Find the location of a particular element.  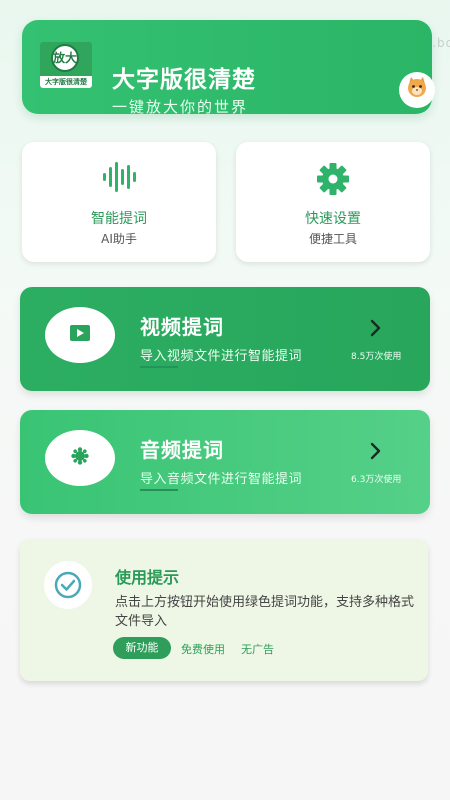

feature-title: 音频提词 is located at coordinates (182, 450).